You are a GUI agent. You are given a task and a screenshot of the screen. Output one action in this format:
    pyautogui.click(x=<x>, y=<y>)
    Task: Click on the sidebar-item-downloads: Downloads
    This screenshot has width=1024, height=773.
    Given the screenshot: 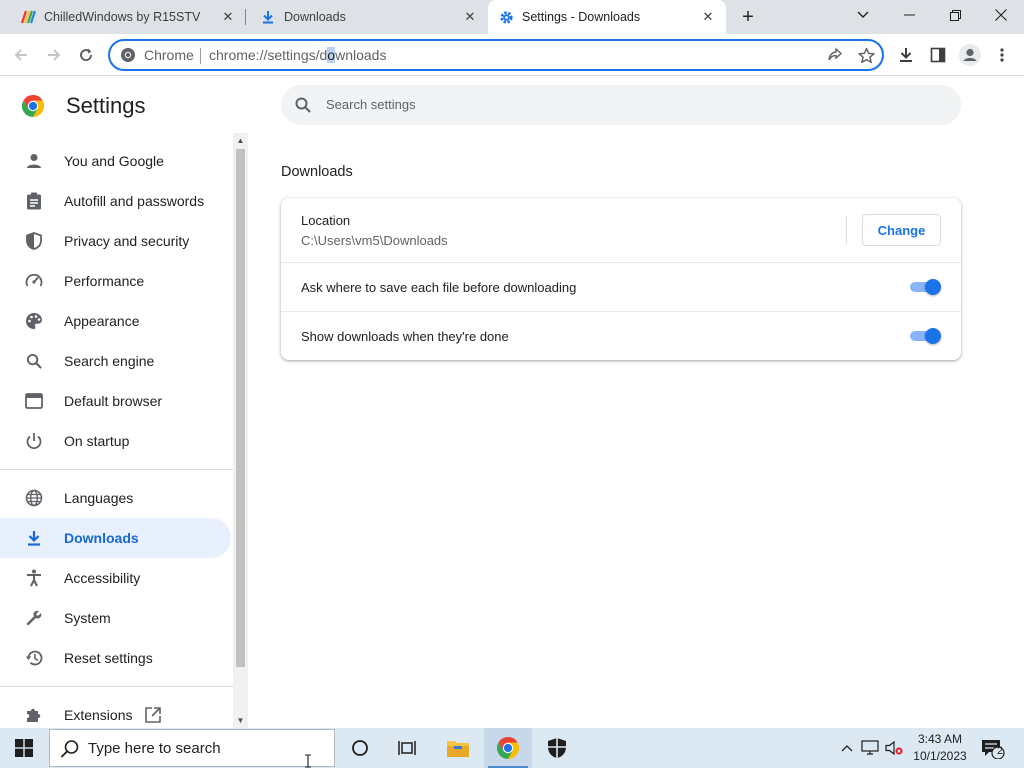 What is the action you would take?
    pyautogui.click(x=115, y=538)
    